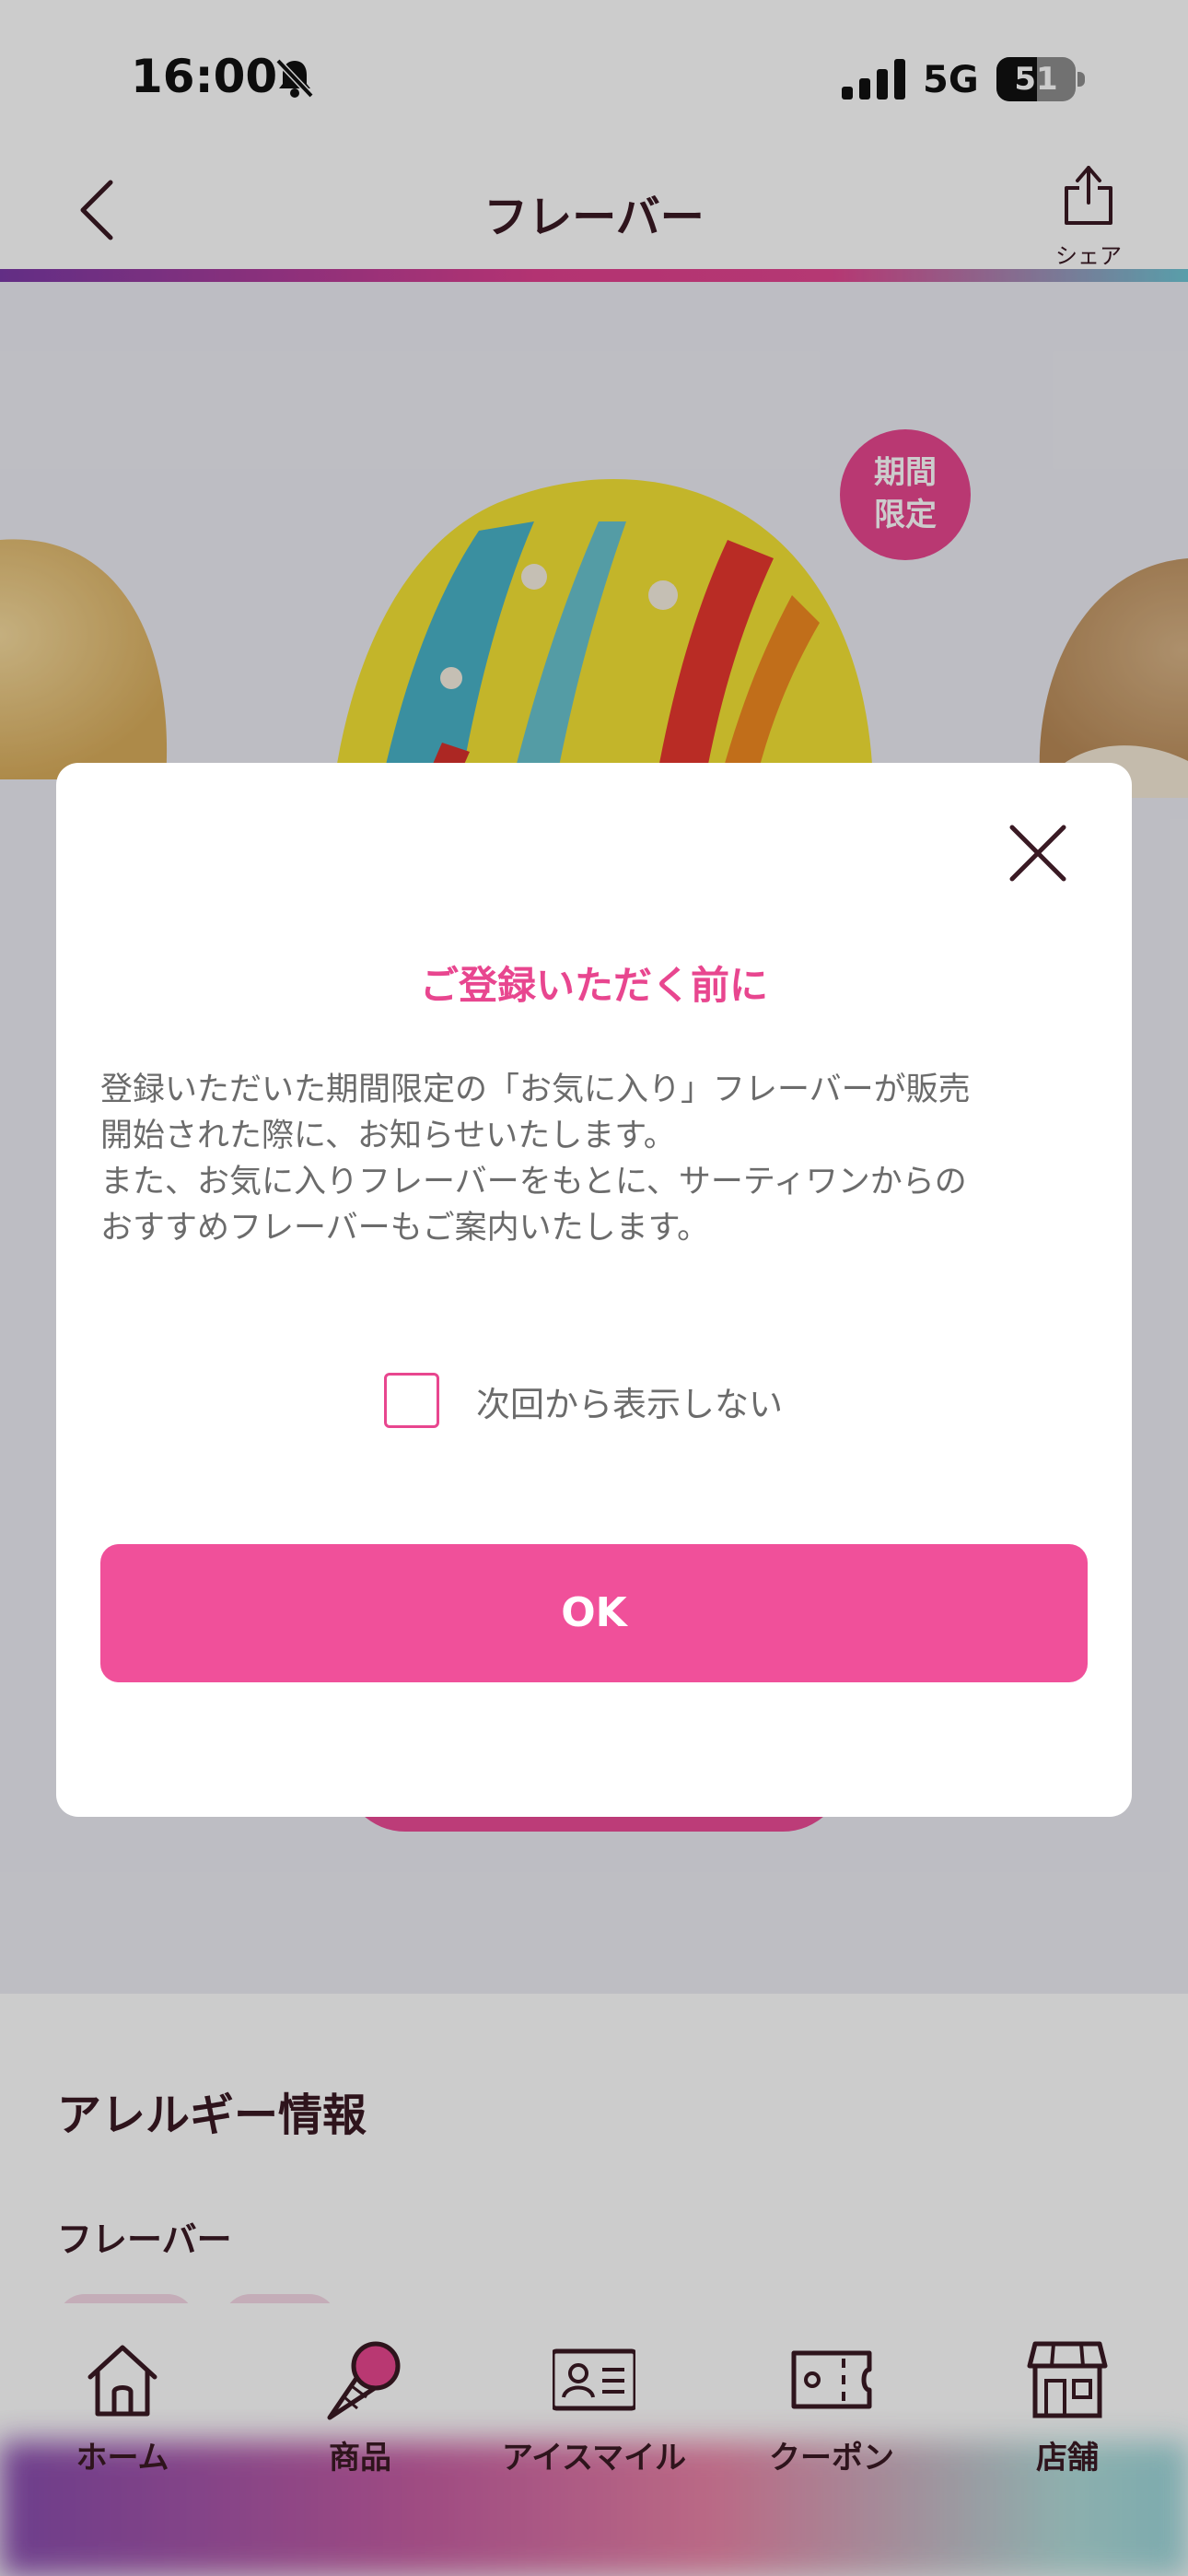 Image resolution: width=1188 pixels, height=2576 pixels. Describe the element at coordinates (593, 986) in the screenshot. I see `dialog-title: ご登録いただく前に` at that location.